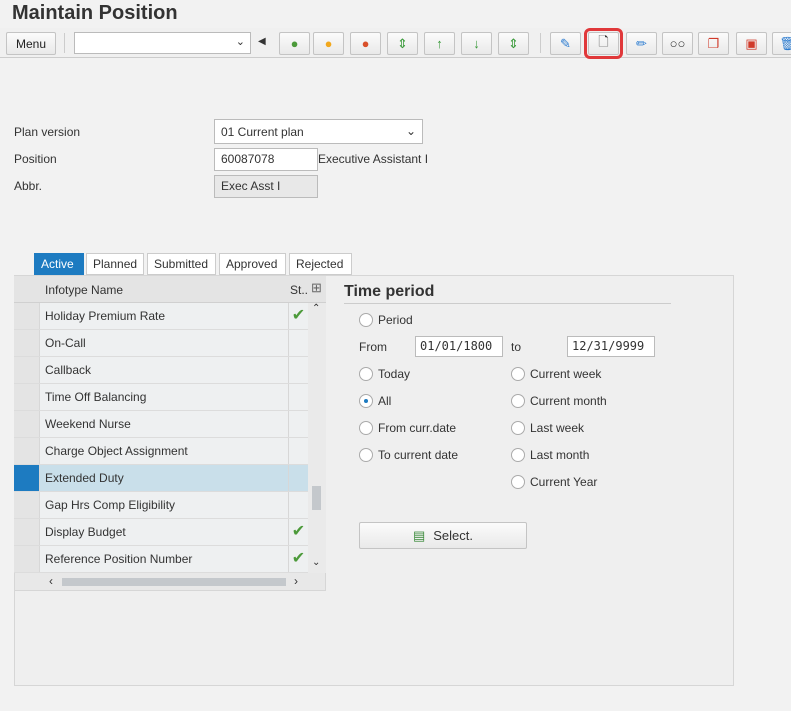 The width and height of the screenshot is (791, 711). What do you see at coordinates (161, 316) in the screenshot?
I see `table-row: Holiday Premium Rate ✔` at bounding box center [161, 316].